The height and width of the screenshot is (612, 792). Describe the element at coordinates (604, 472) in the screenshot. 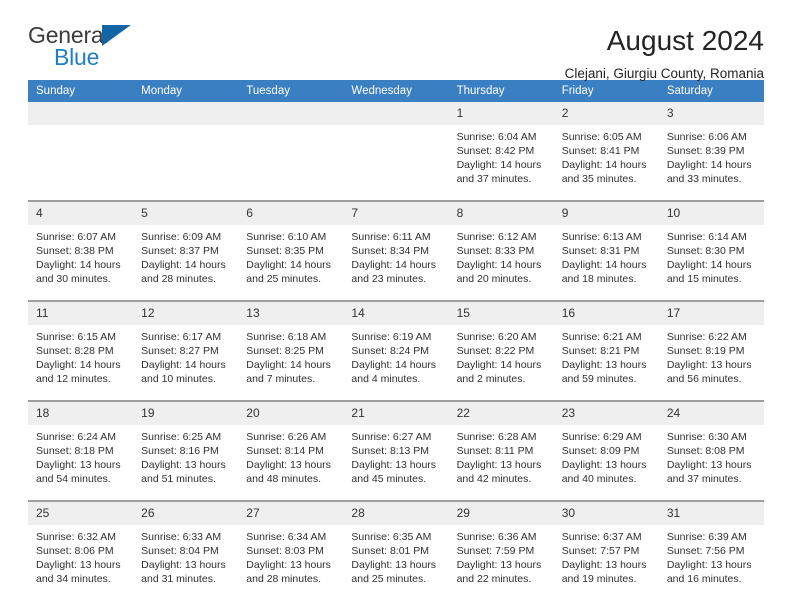

I see `daylight-text: Daylight: 13 hours and 40 minutes.` at that location.